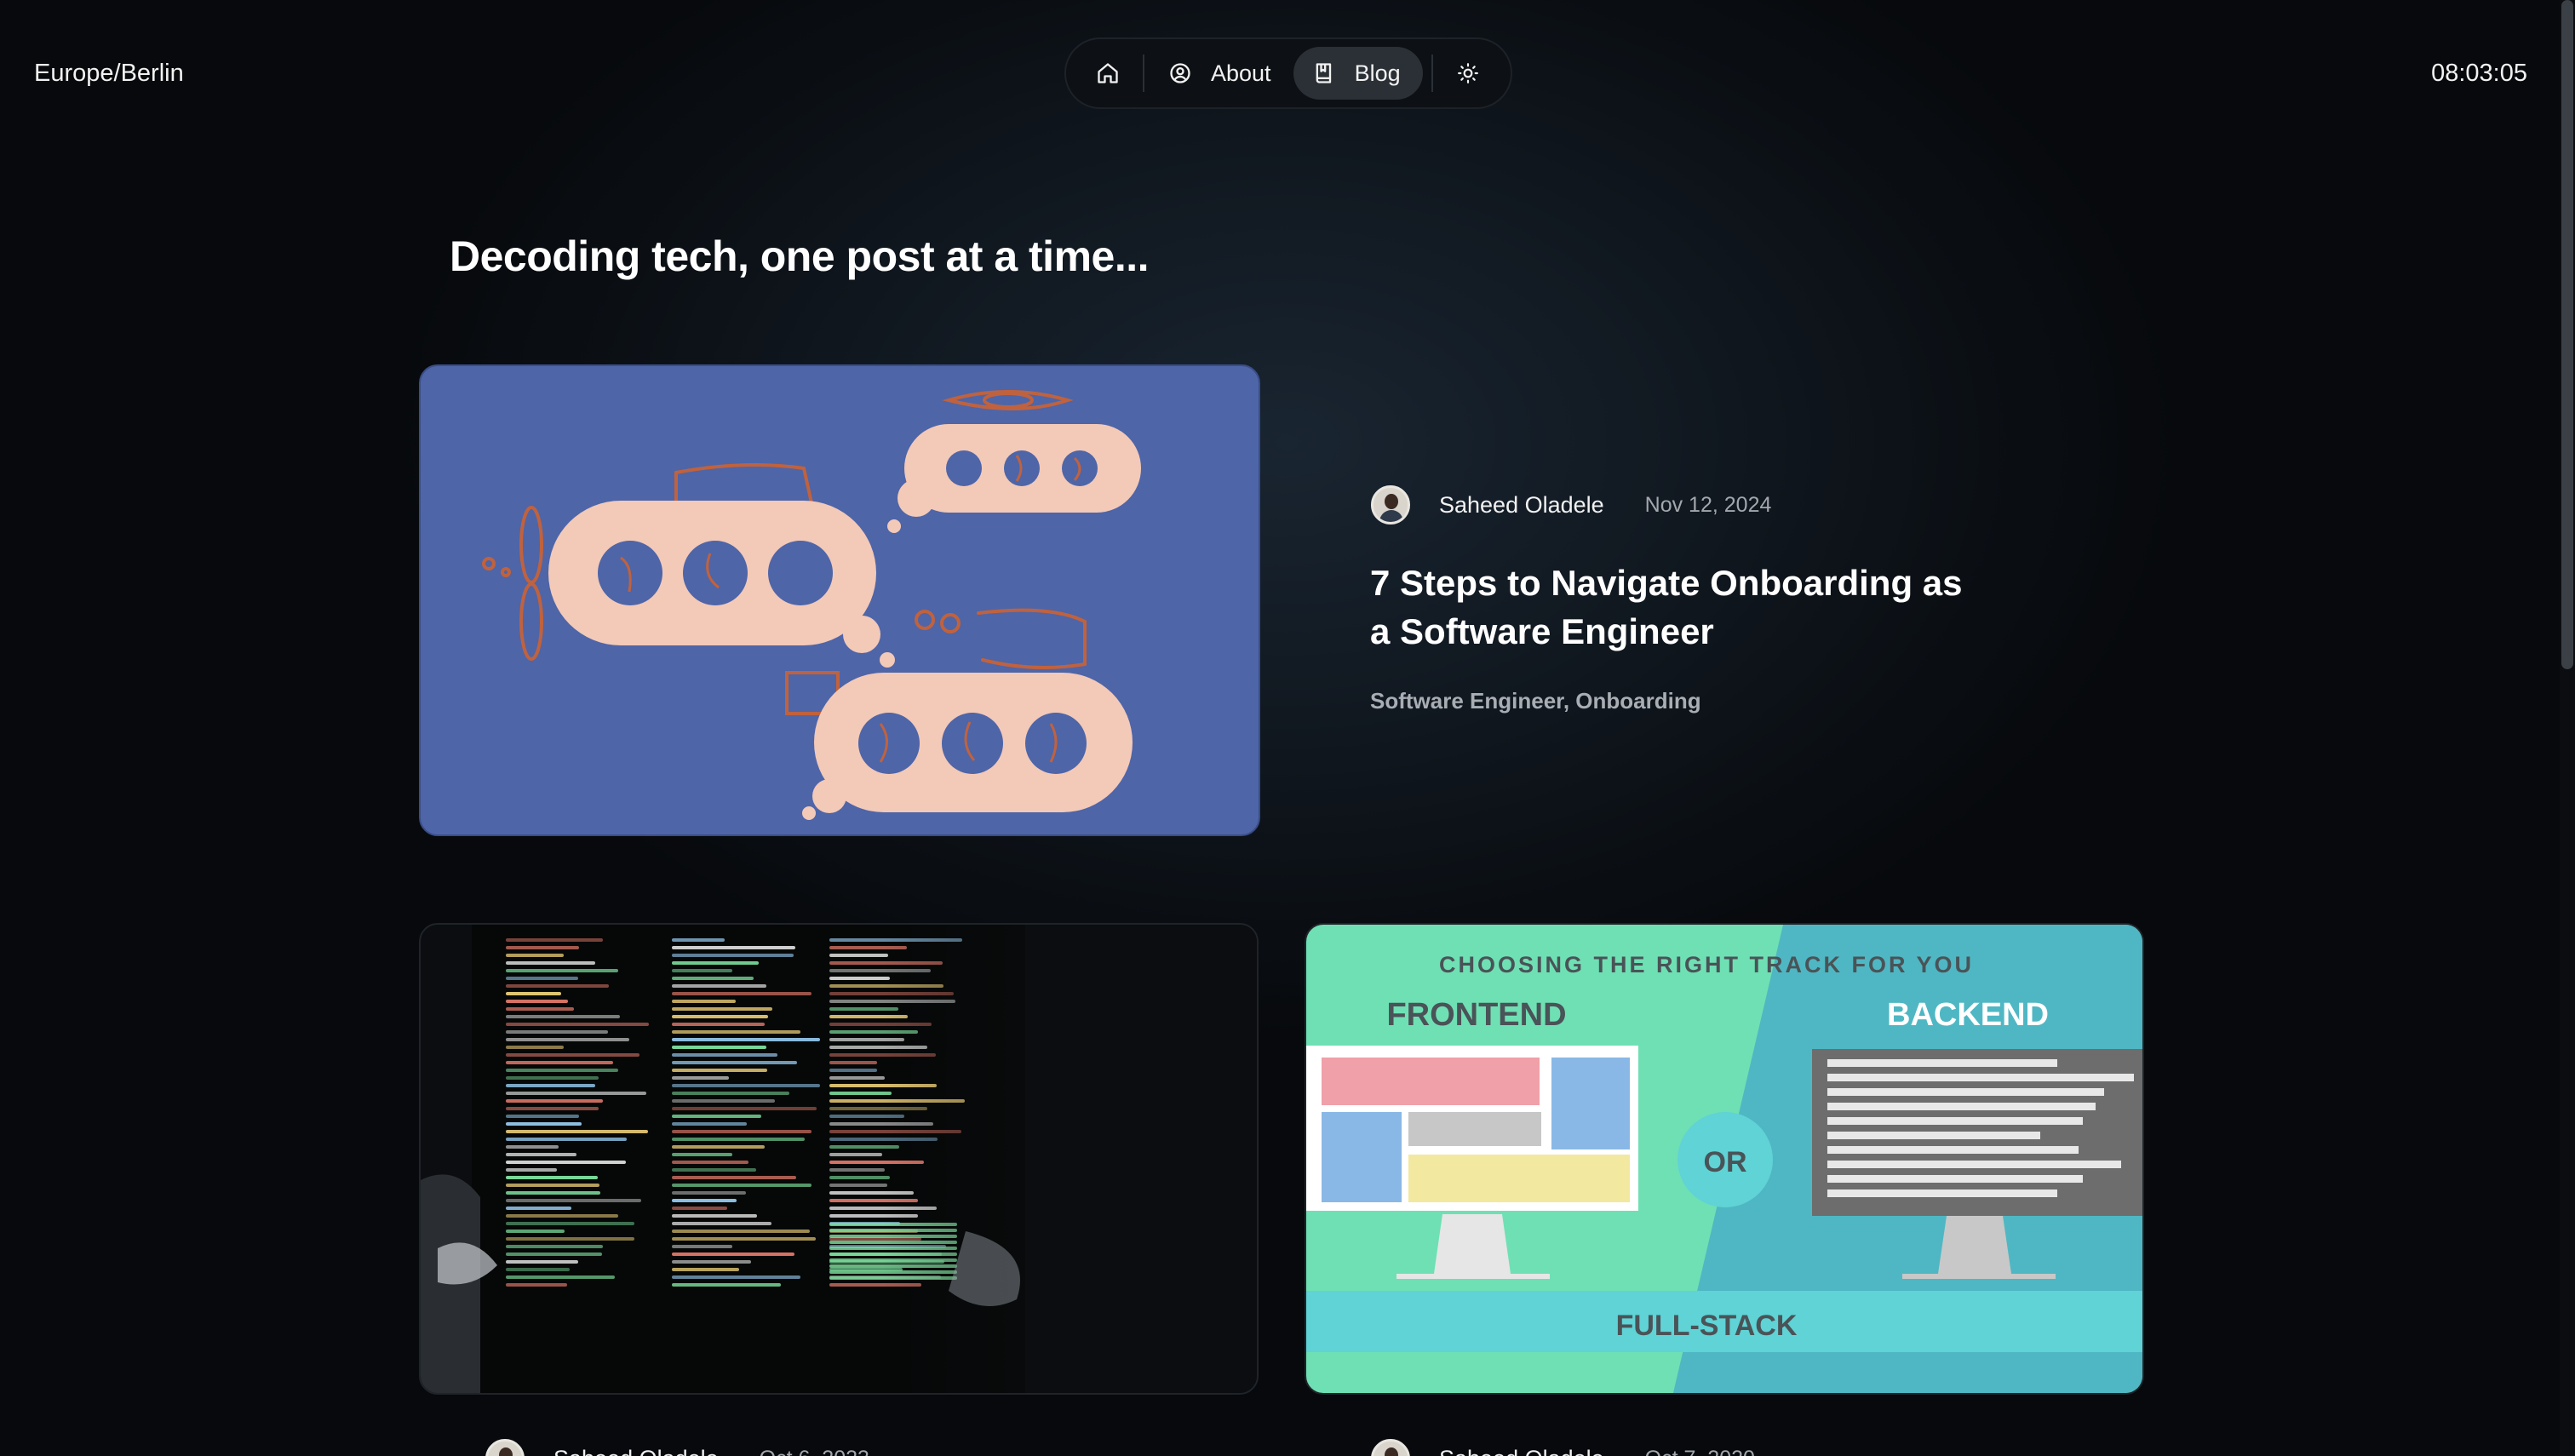 The width and height of the screenshot is (2575, 1456). I want to click on nav-home-link, so click(1107, 73).